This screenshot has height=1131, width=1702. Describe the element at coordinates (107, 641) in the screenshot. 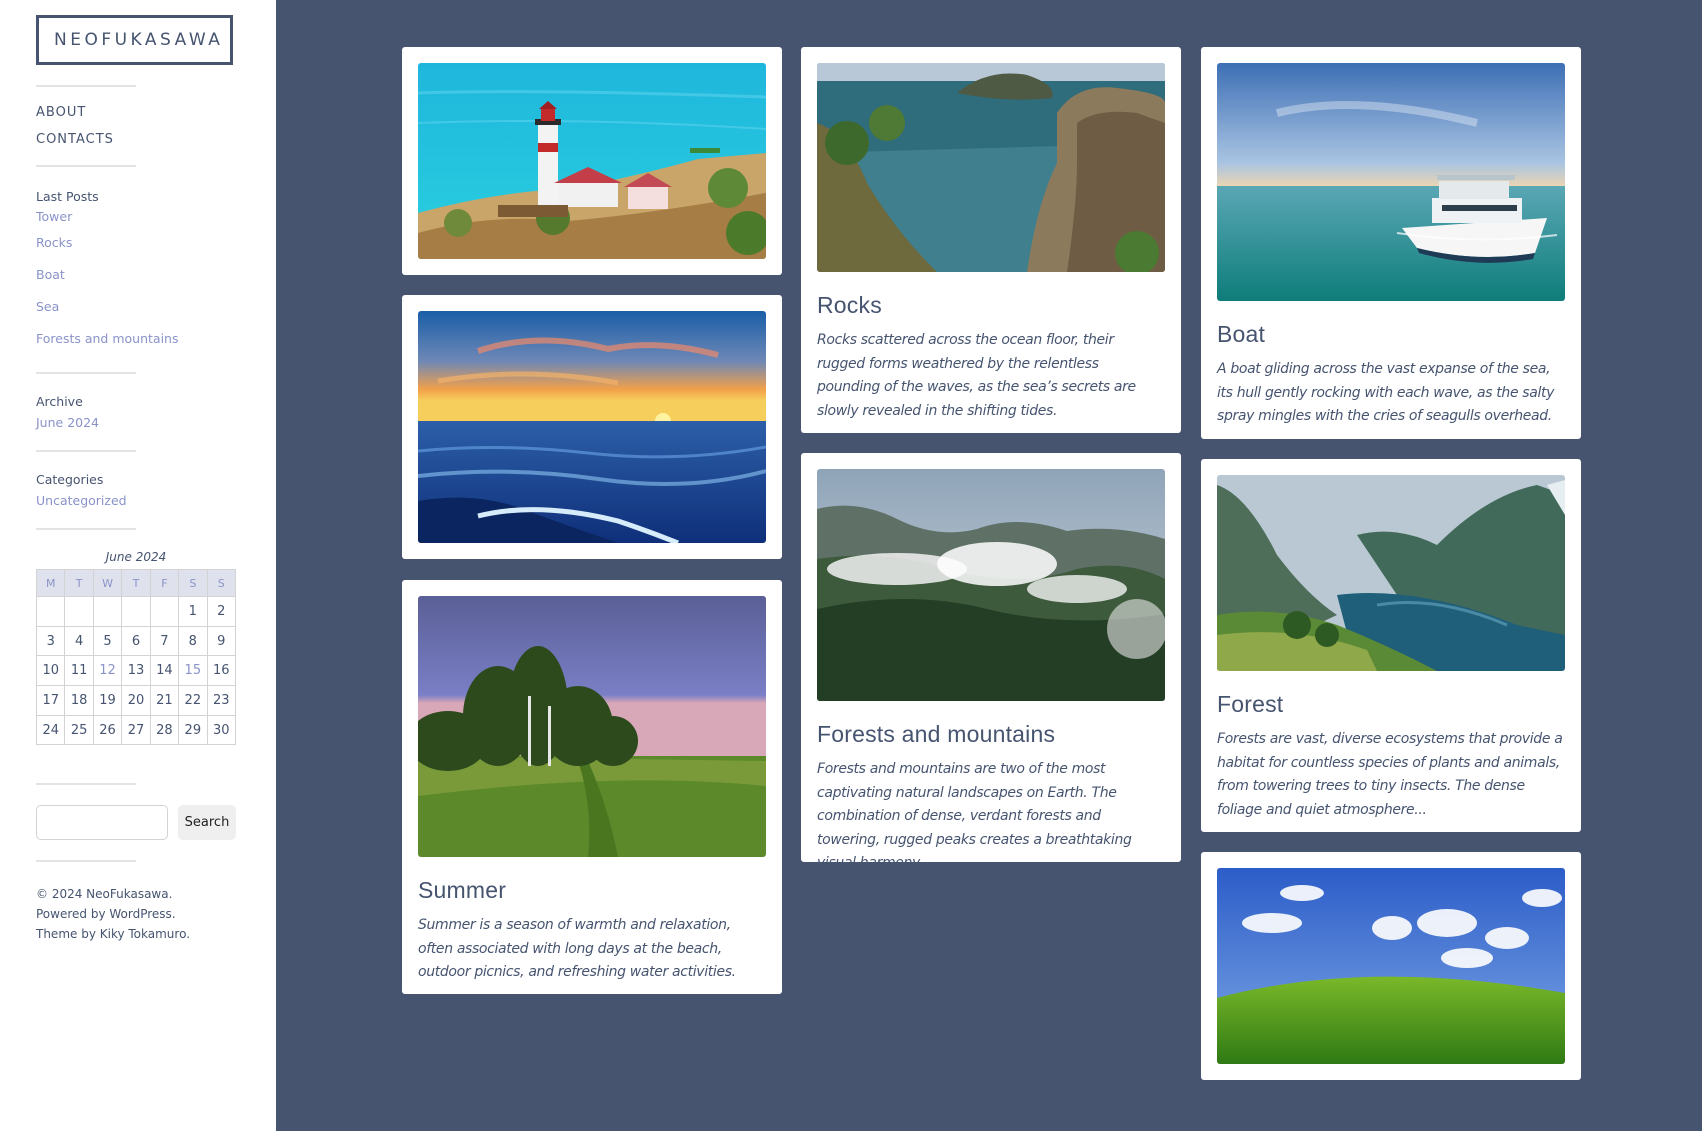

I see `calendar-day: 5` at that location.